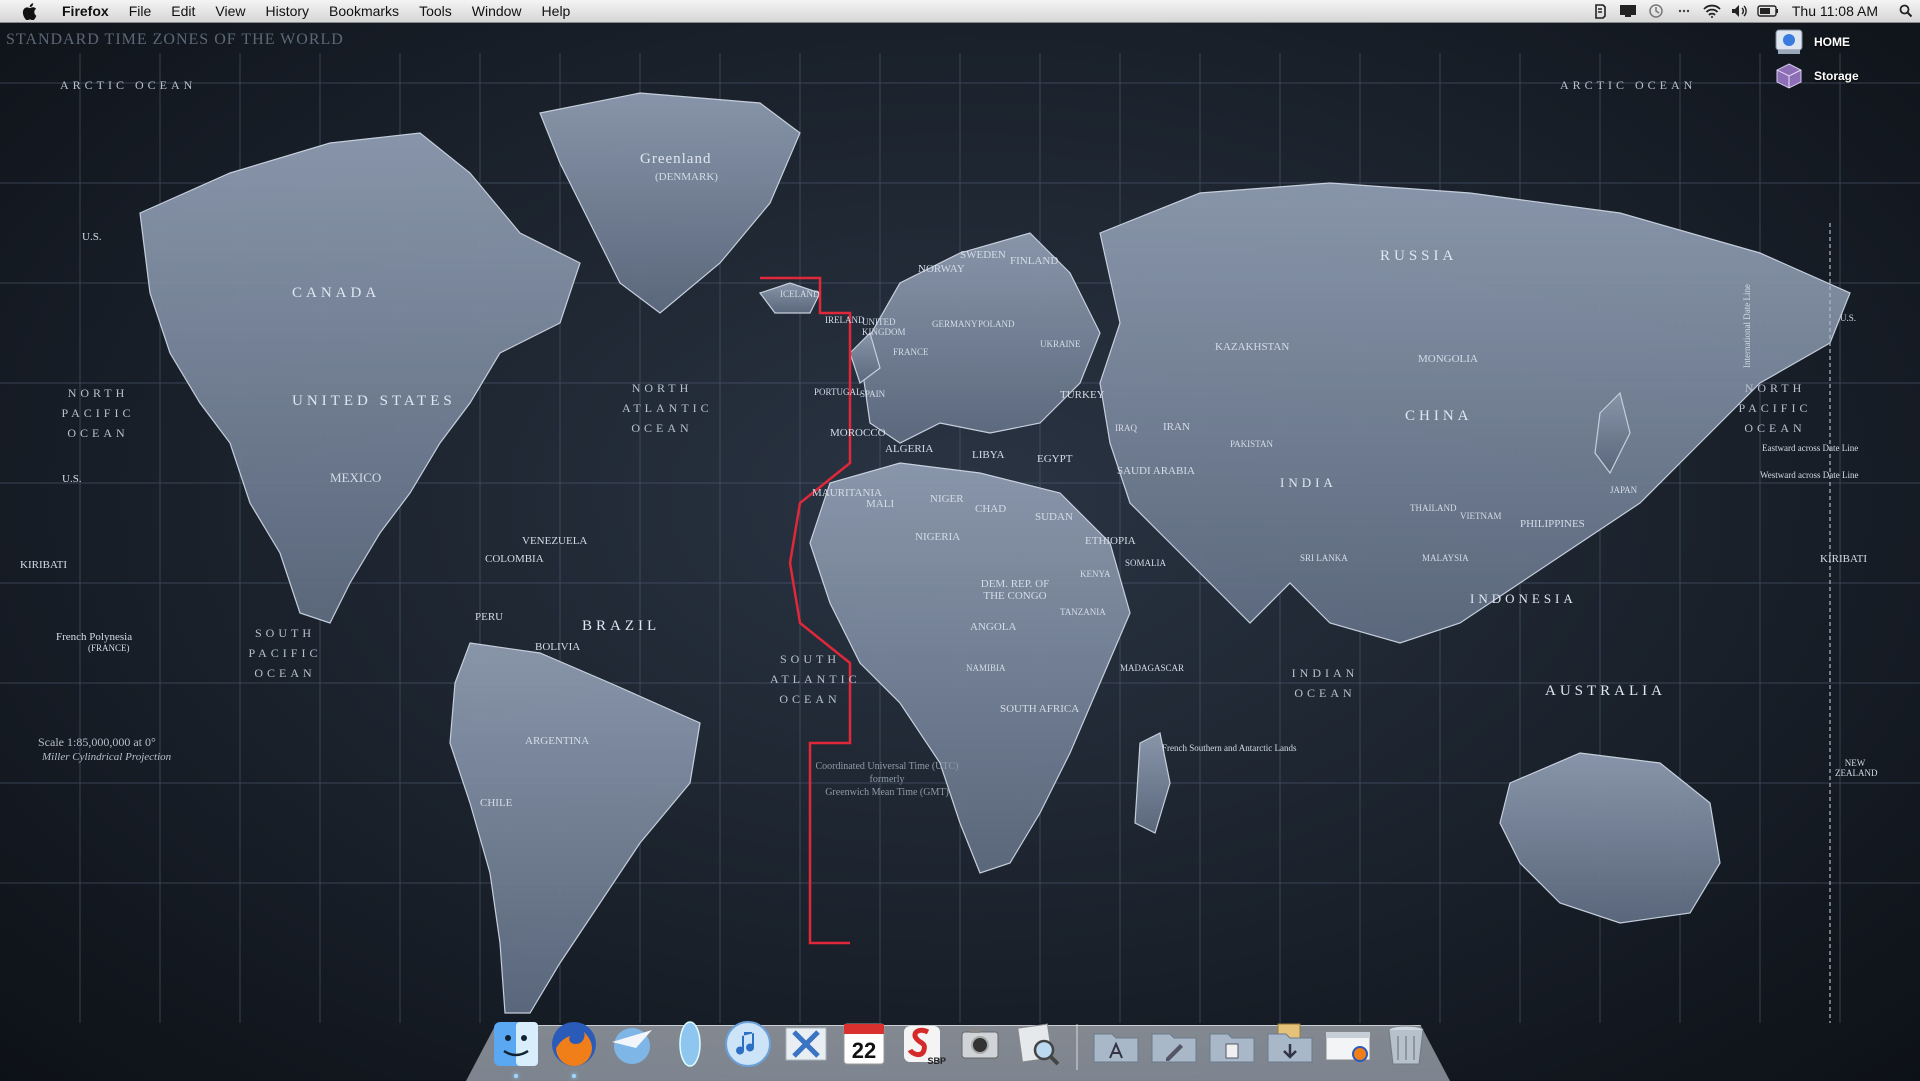  Describe the element at coordinates (845, 320) in the screenshot. I see `country-label: IRELAND` at that location.